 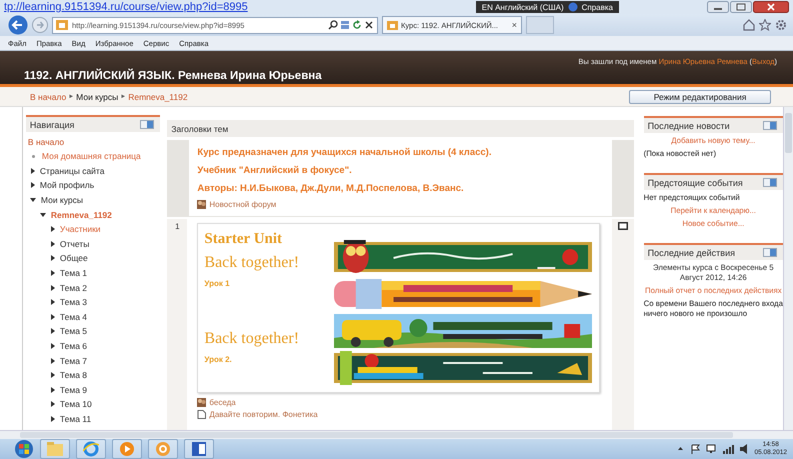 I want to click on bullet-icon, so click(x=33, y=156).